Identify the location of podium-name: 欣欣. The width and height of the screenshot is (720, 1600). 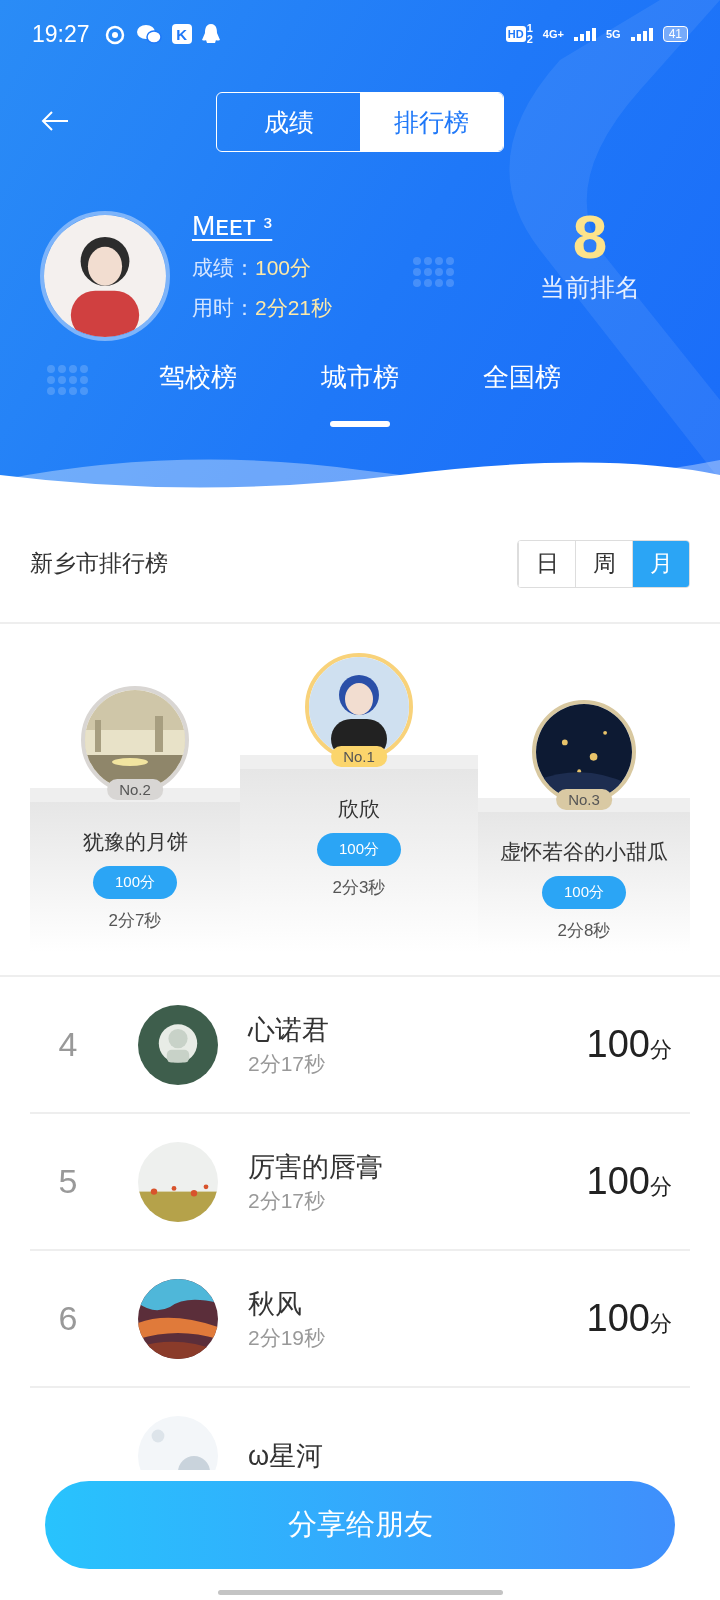
(359, 809).